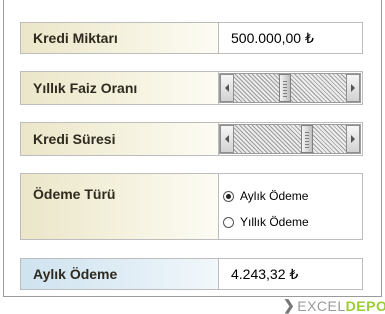 The width and height of the screenshot is (385, 314). I want to click on logo-text-depo: DEPO, so click(365, 305).